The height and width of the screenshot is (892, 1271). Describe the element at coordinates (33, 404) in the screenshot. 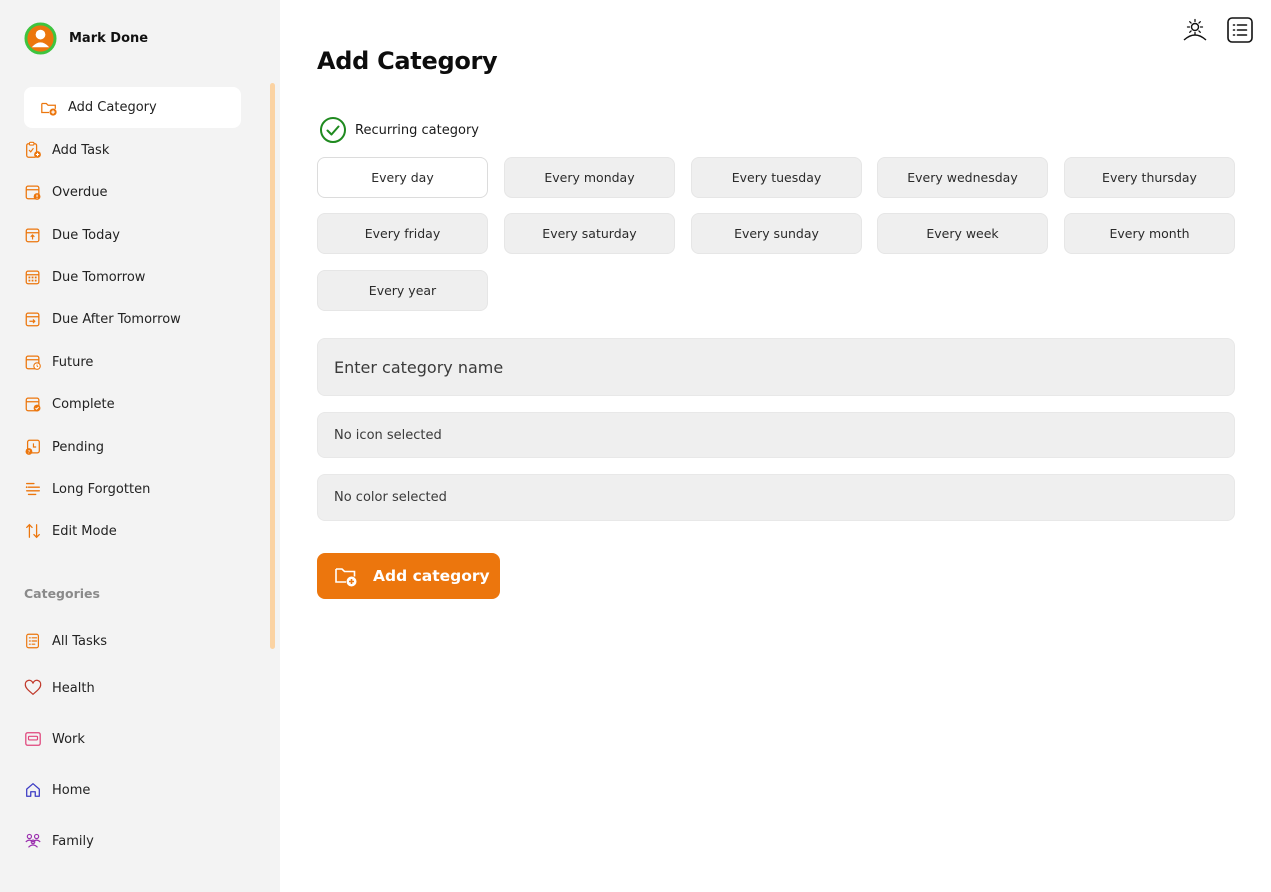

I see `calendar-check-icon` at that location.